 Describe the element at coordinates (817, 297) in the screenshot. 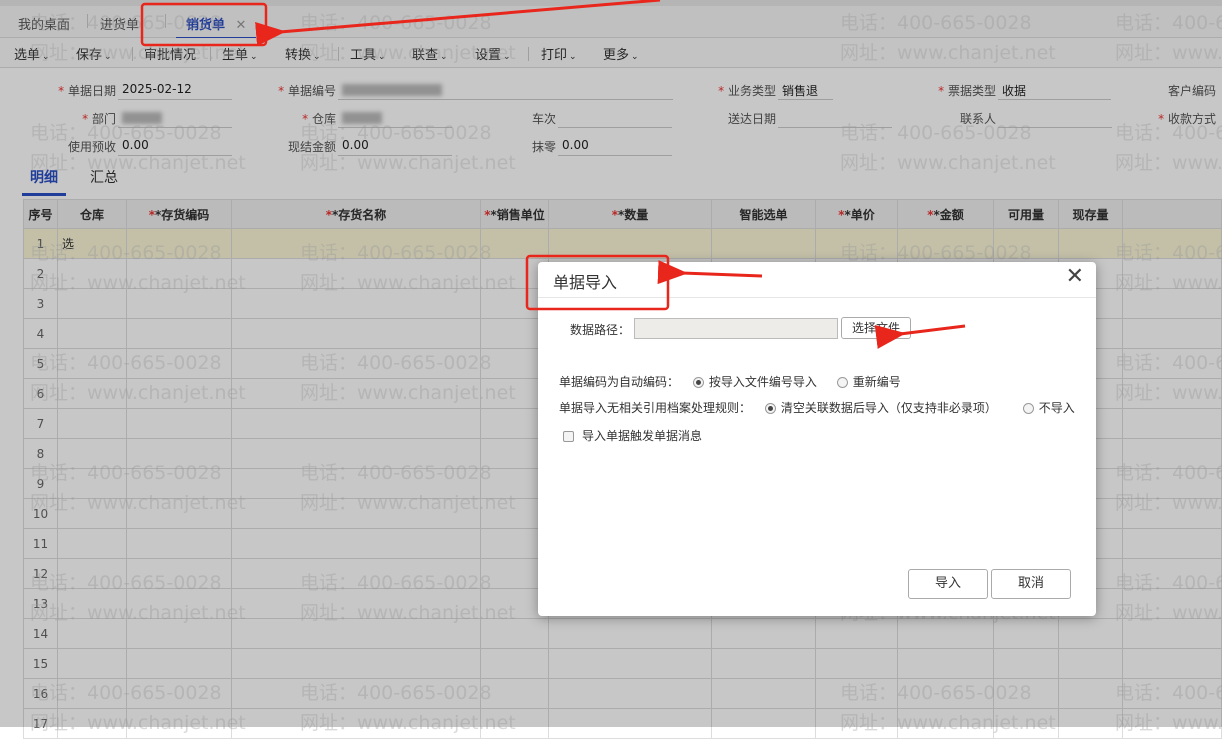

I see `divider` at that location.